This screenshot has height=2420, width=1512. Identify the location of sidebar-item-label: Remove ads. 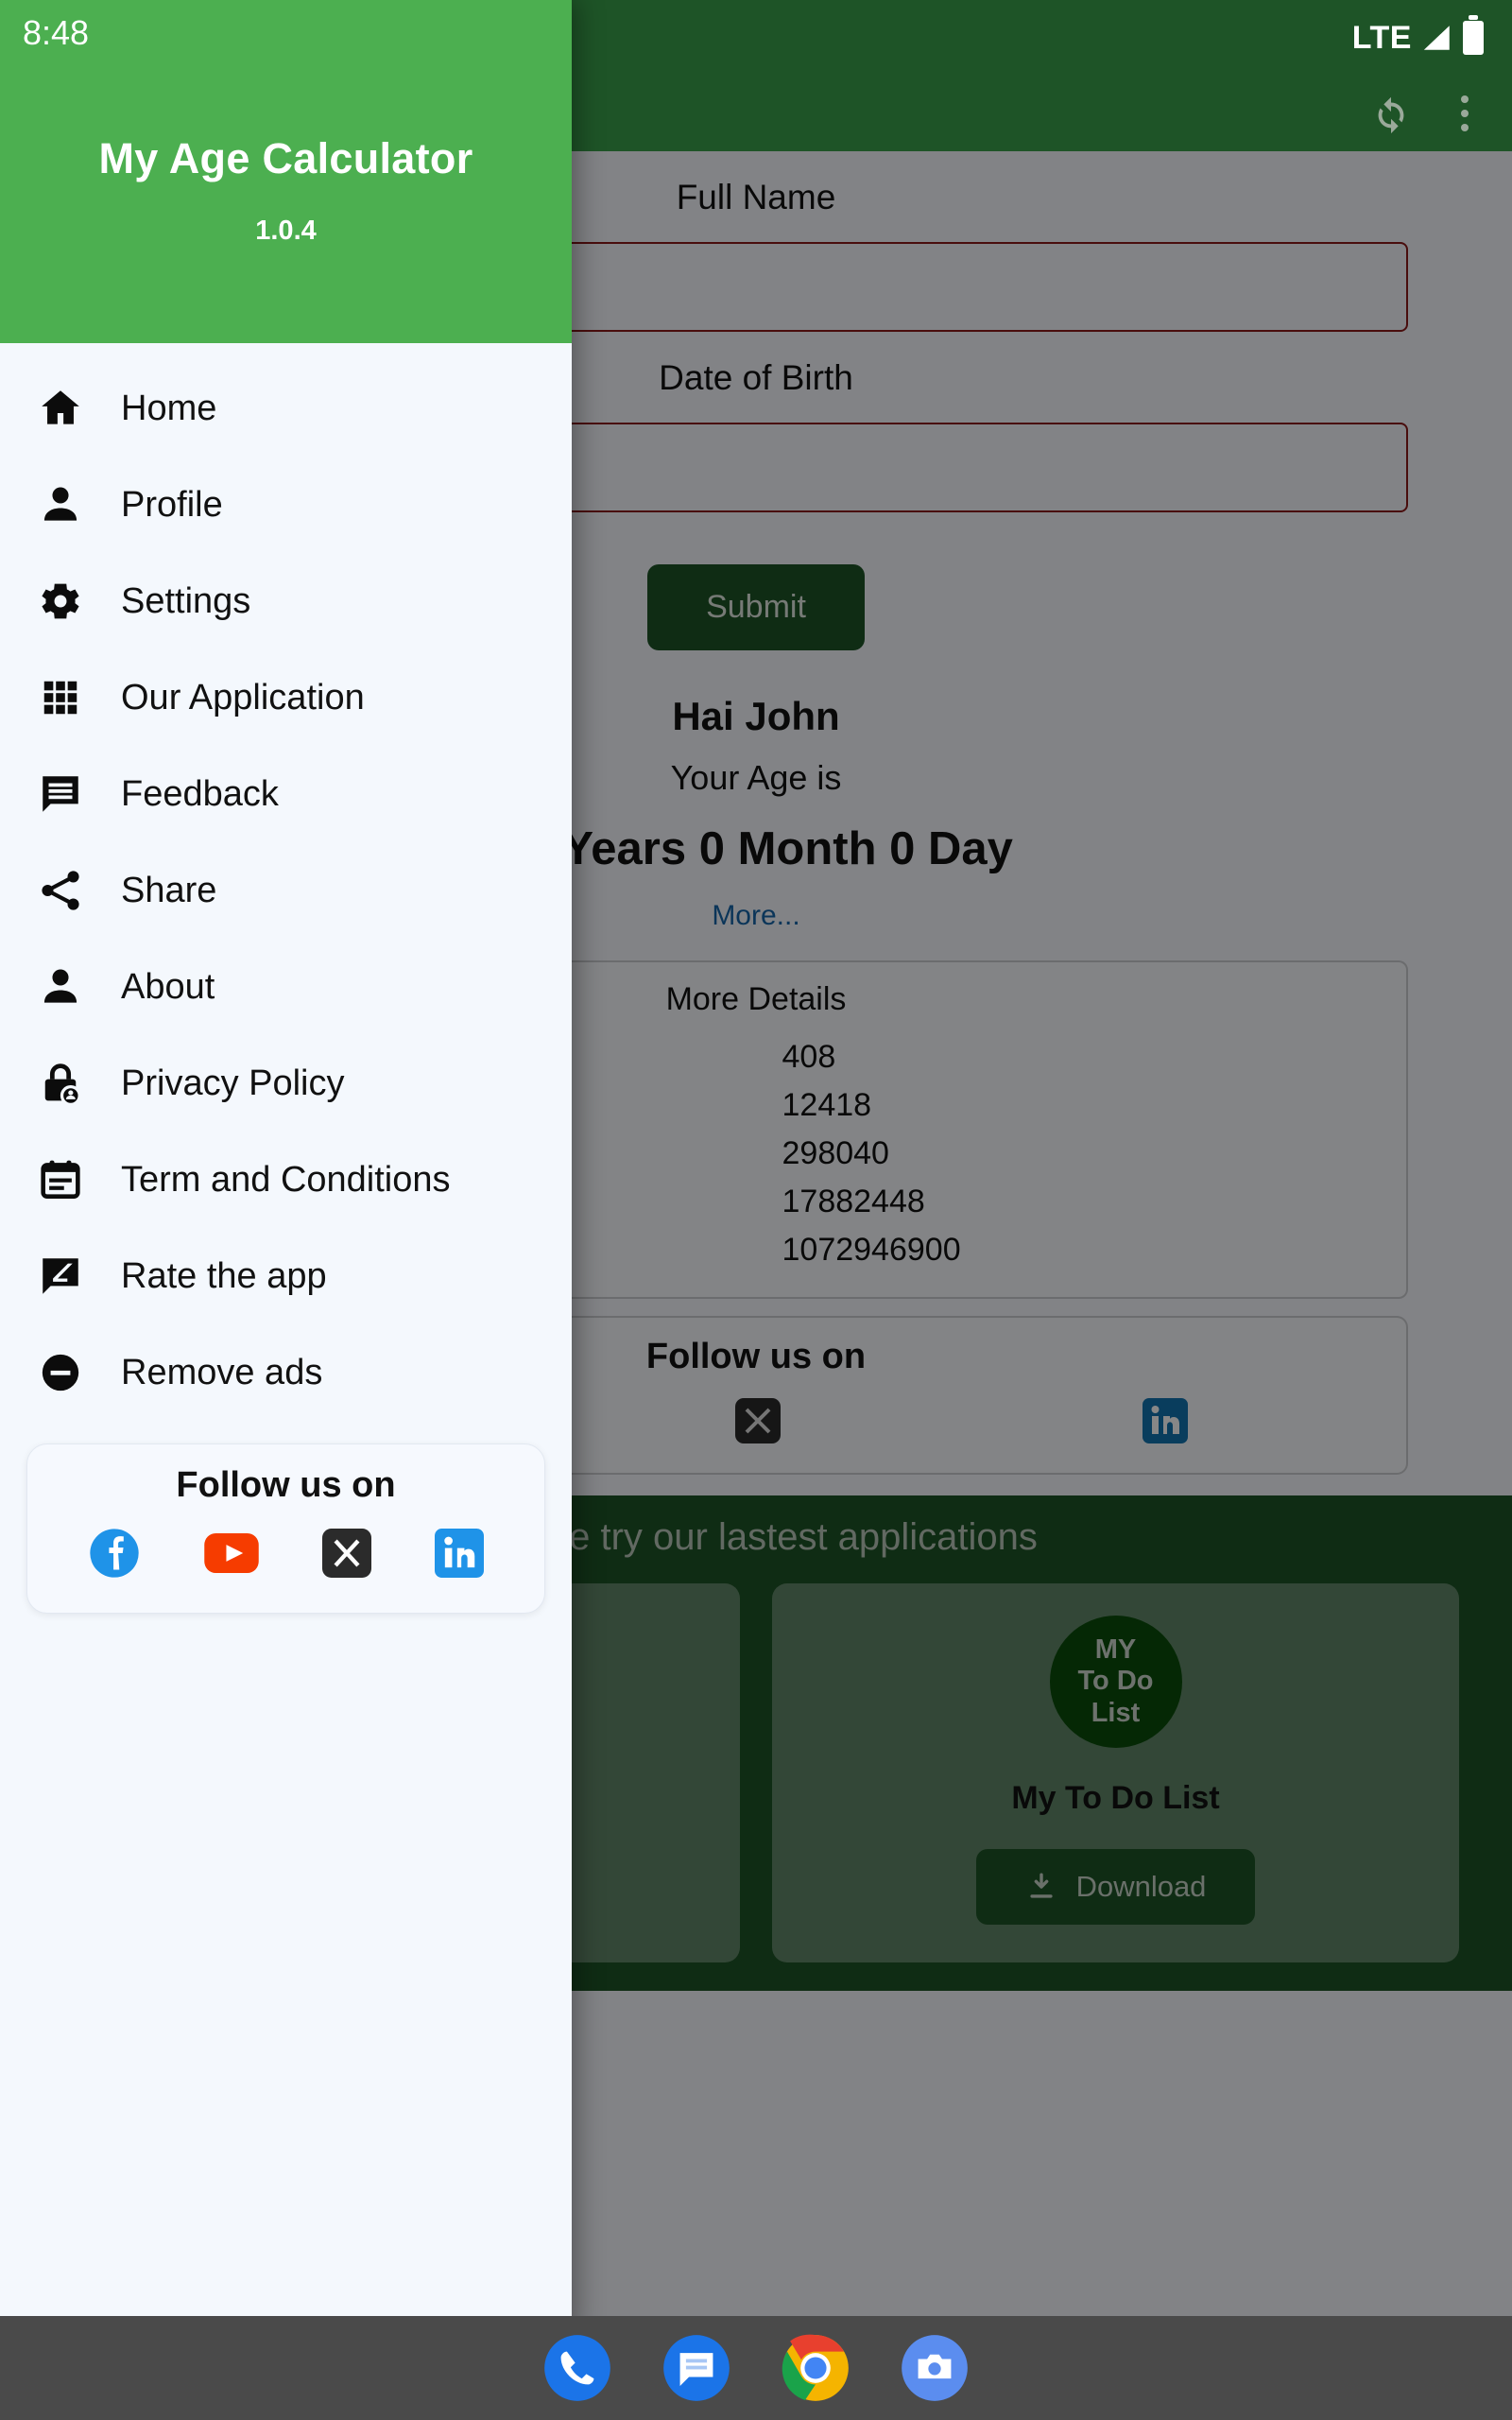
(222, 1372).